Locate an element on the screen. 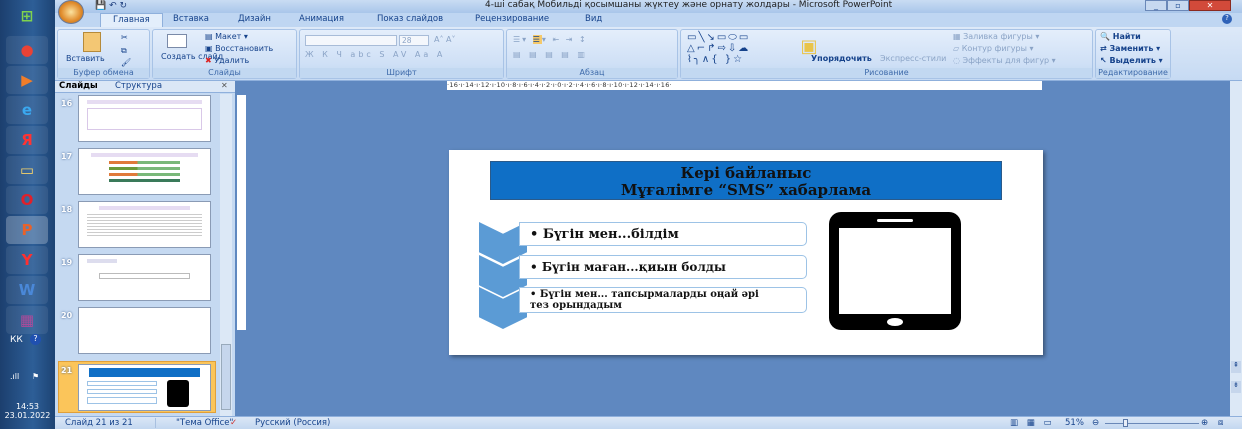 The width and height of the screenshot is (1242, 429). taskbar-file-explorer: ▭ is located at coordinates (27, 170).